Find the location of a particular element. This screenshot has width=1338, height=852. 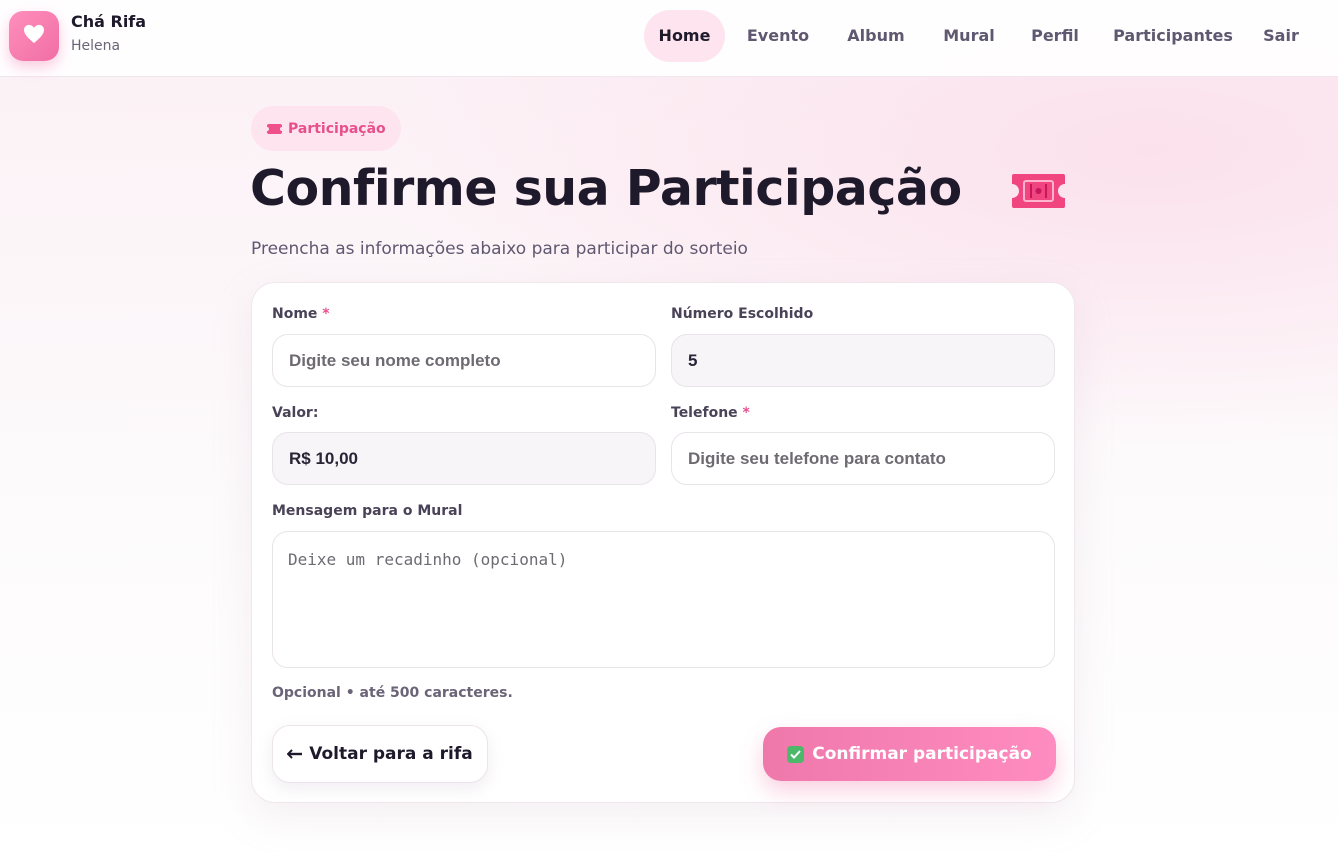

badge-label: Participação is located at coordinates (337, 128).